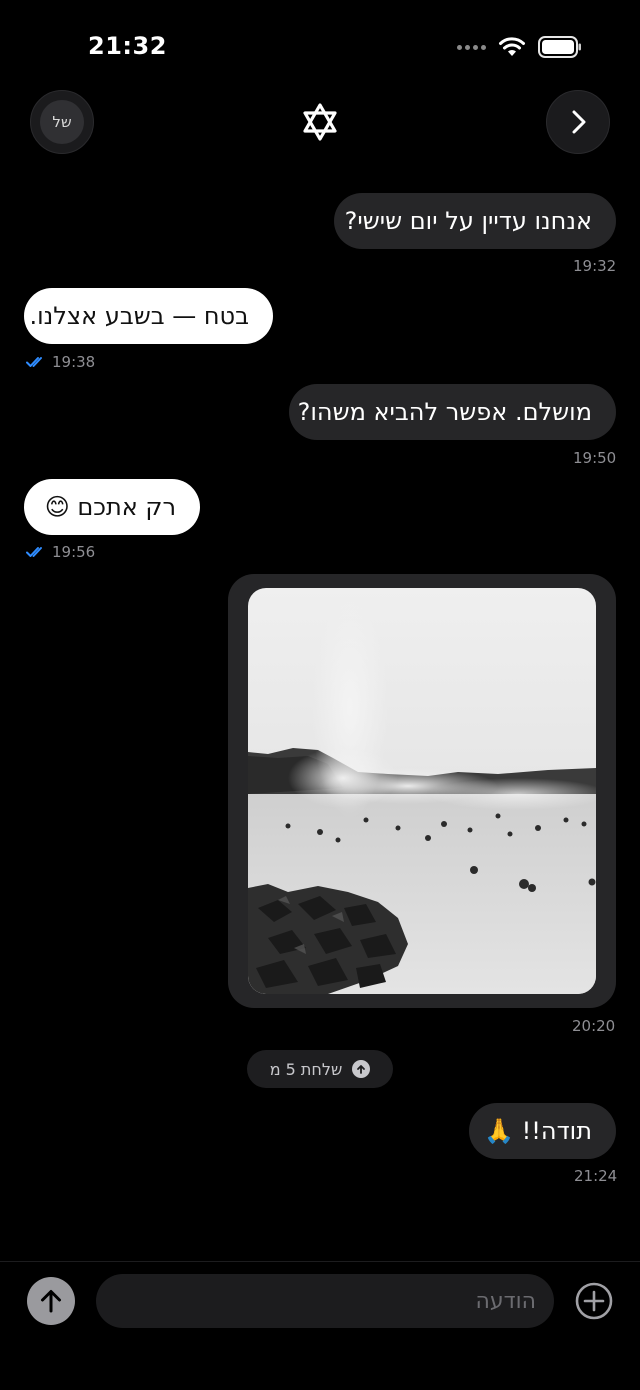 The image size is (640, 1390). I want to click on sent-media-label: שלחת 5 מ, so click(306, 1069).